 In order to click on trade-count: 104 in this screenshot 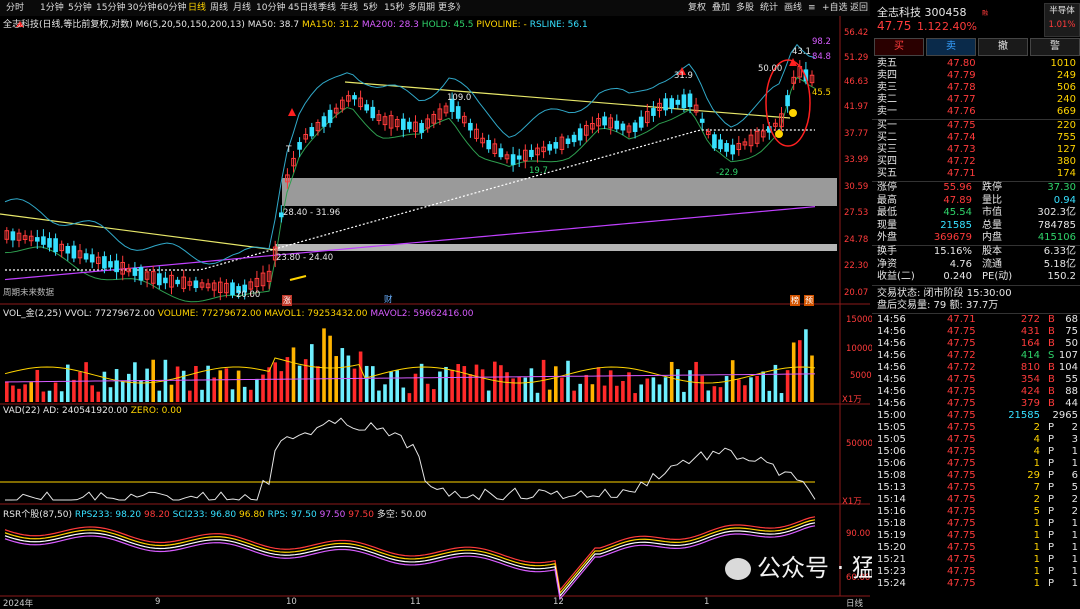, I will do `click(1068, 367)`.